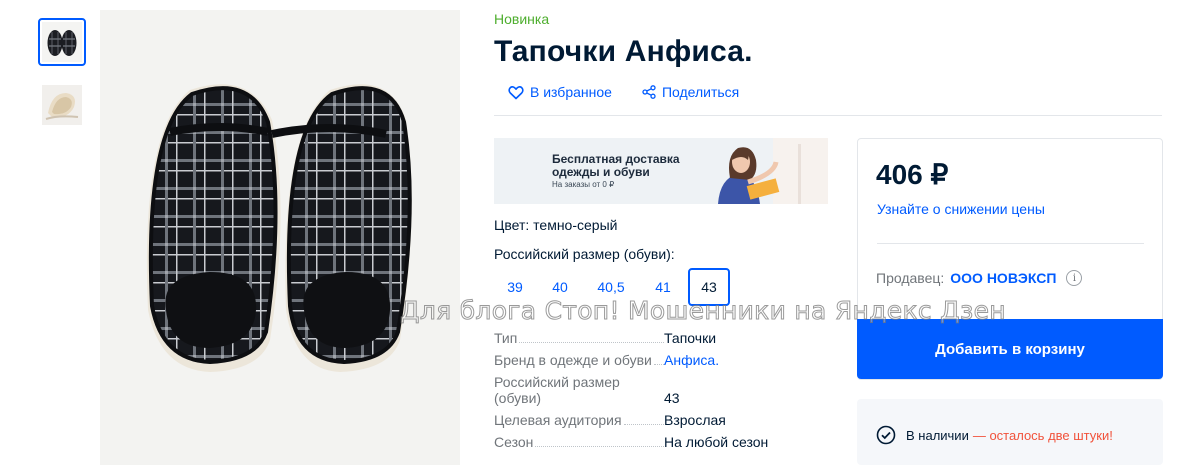 The width and height of the screenshot is (1200, 465). I want to click on favorite-label: В избранное, so click(571, 92).